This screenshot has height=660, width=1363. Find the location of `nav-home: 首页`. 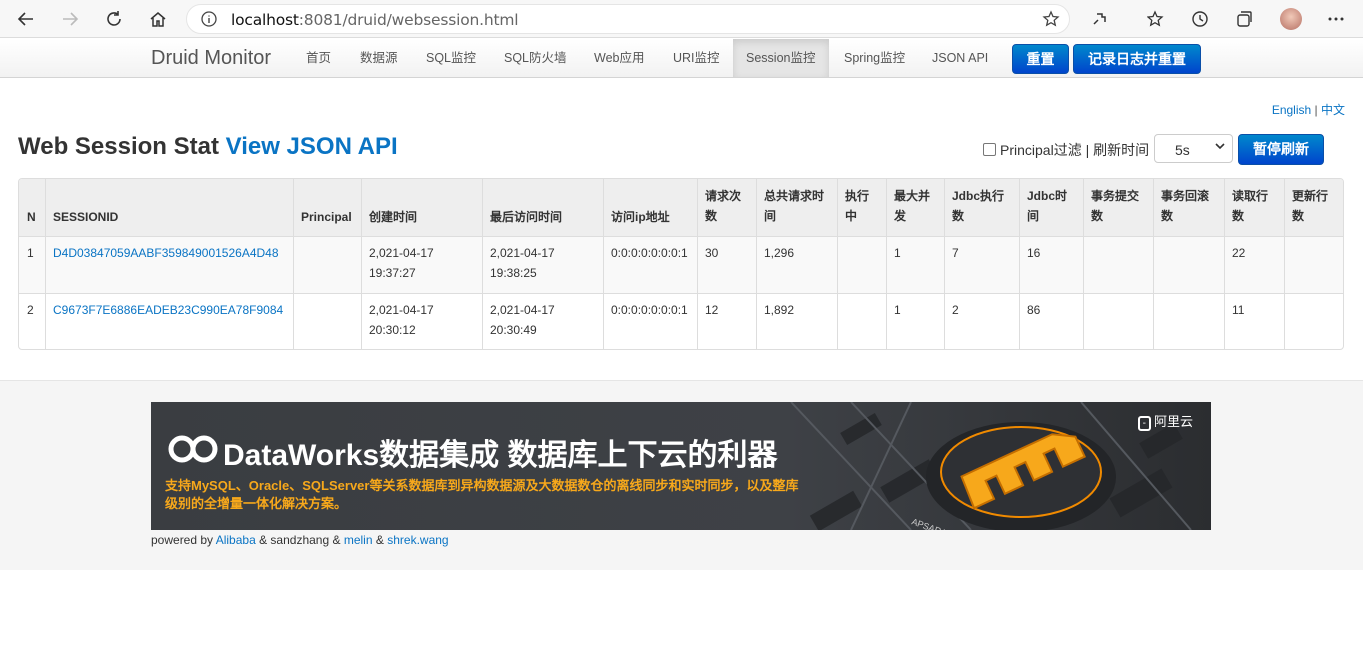

nav-home: 首页 is located at coordinates (318, 58).